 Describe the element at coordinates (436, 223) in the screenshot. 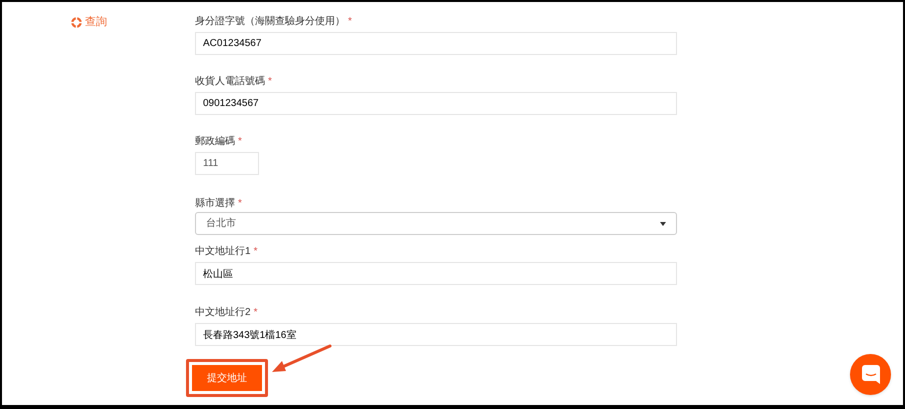

I see `city-select: 台北市` at that location.